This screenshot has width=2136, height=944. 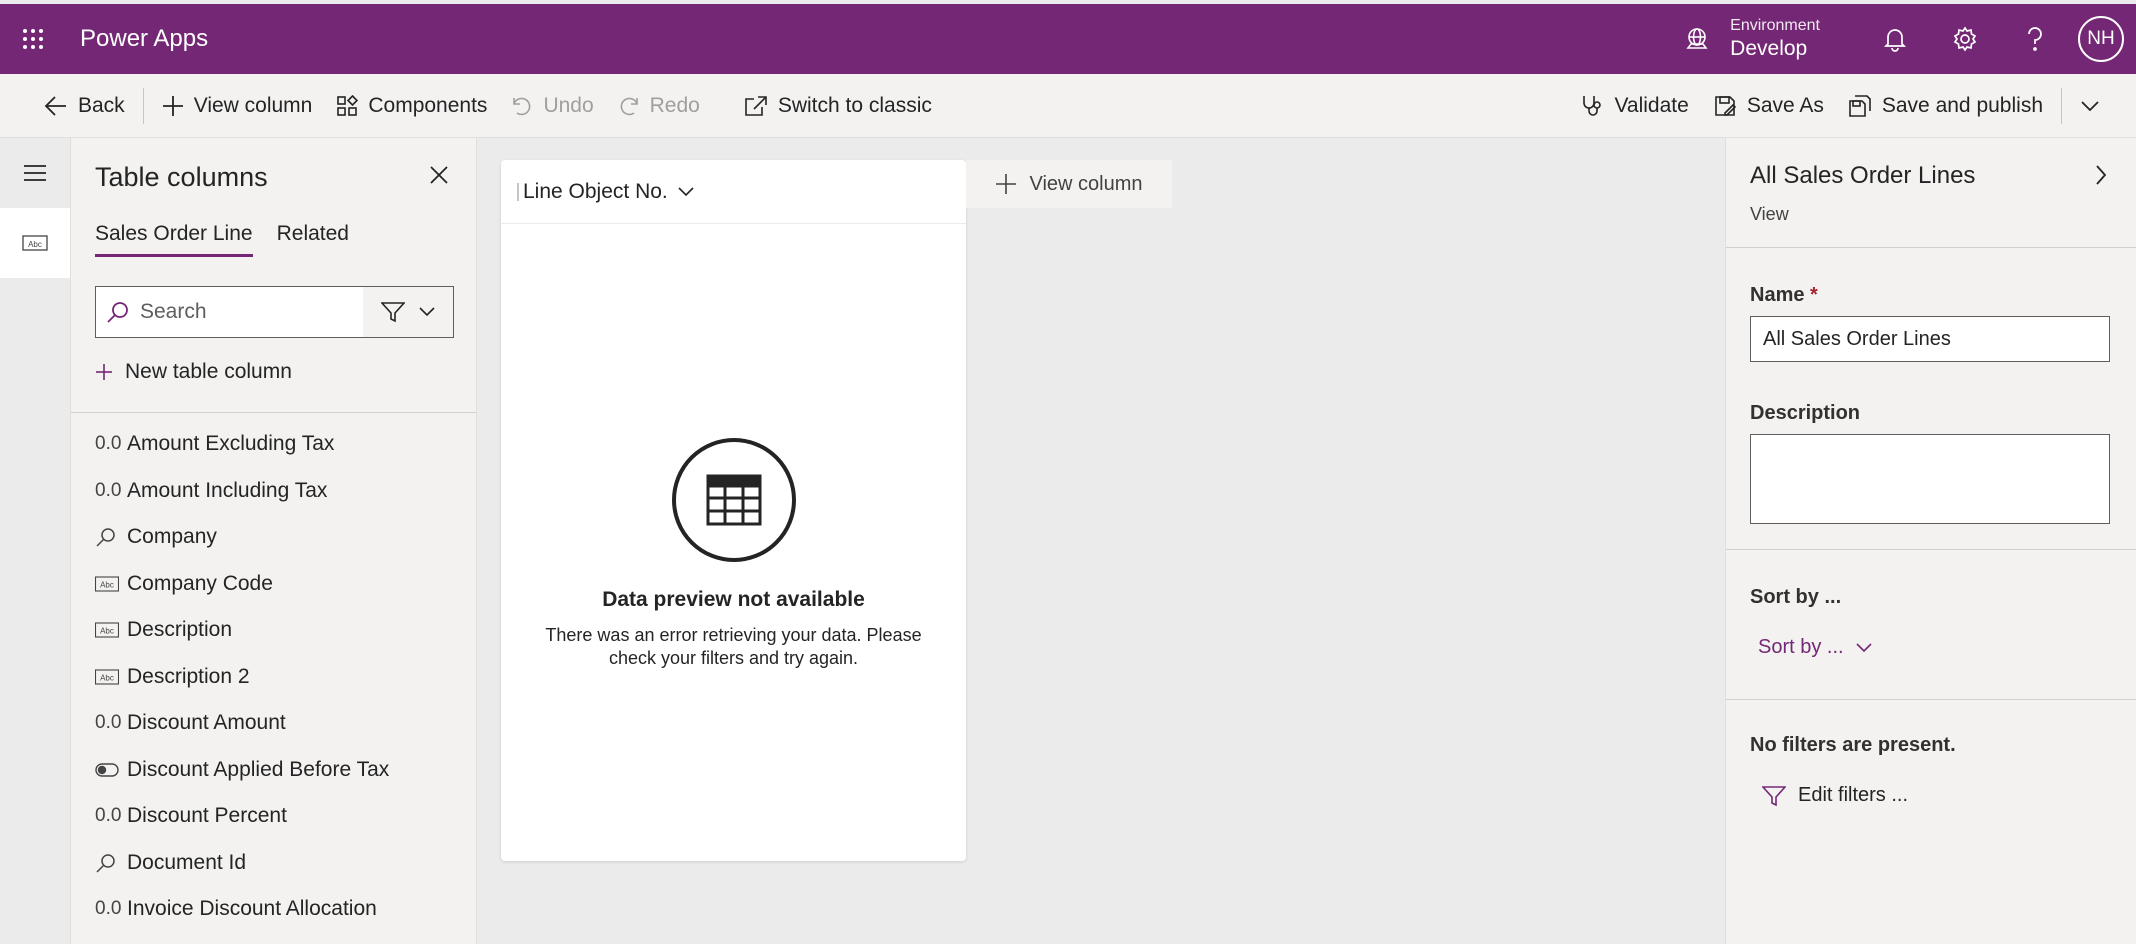 I want to click on tab-sales-order-line: Sales Order Line, so click(x=174, y=239).